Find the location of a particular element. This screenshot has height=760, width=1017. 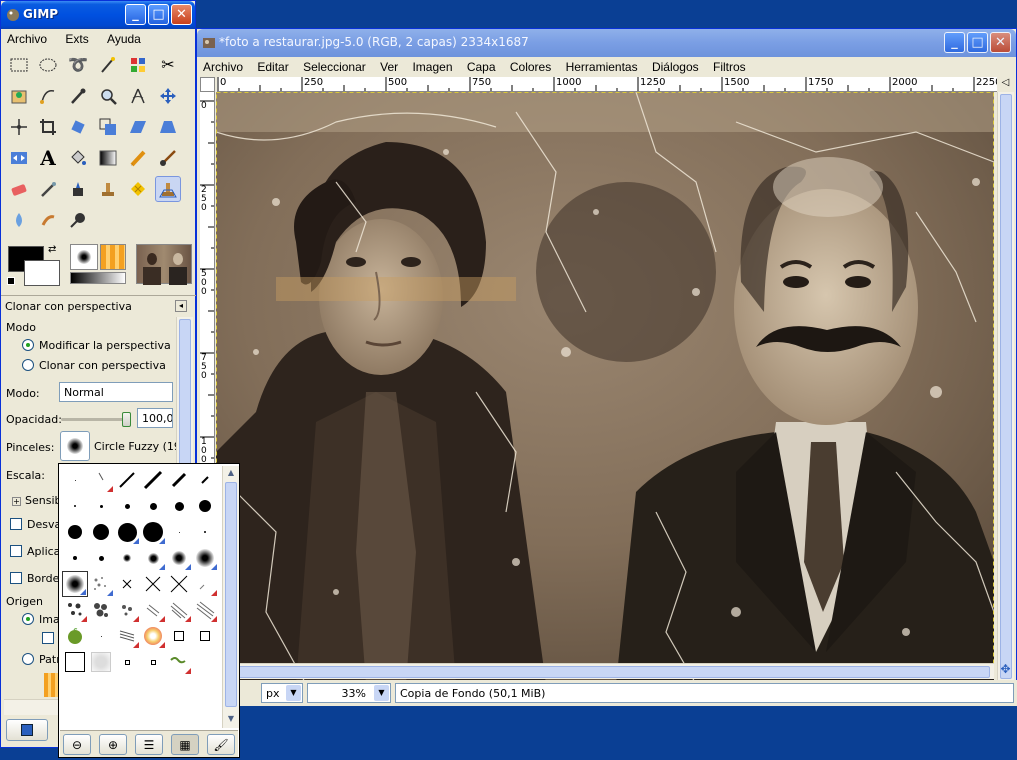

select-by-color-icon is located at coordinates (138, 65).